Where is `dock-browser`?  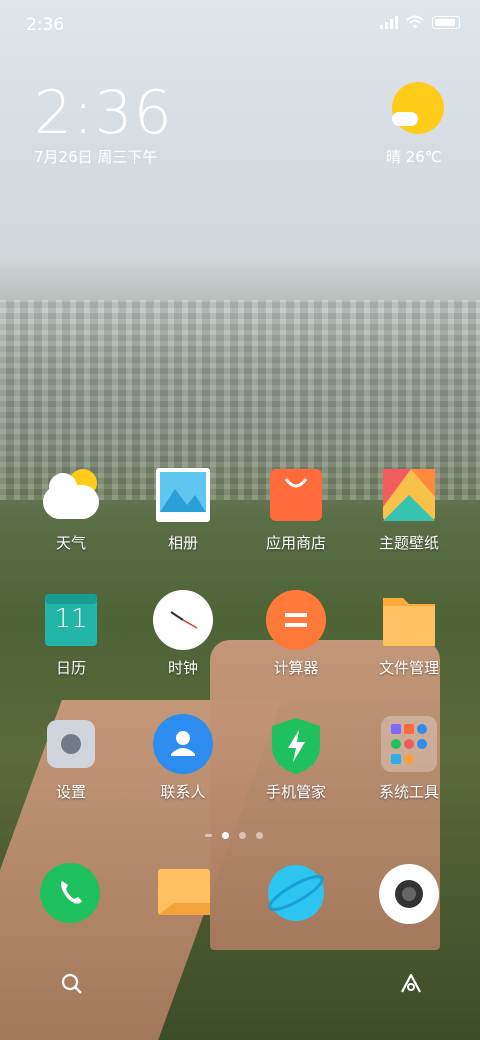
dock-browser is located at coordinates (296, 893).